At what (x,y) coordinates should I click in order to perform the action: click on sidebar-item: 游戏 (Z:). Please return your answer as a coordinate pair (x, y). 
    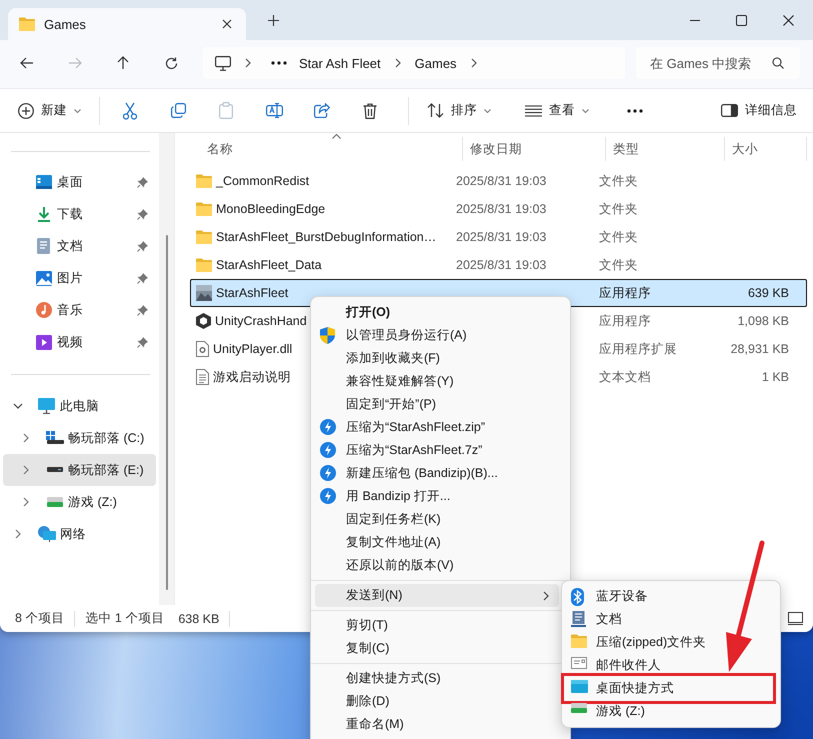
    Looking at the image, I should click on (79, 502).